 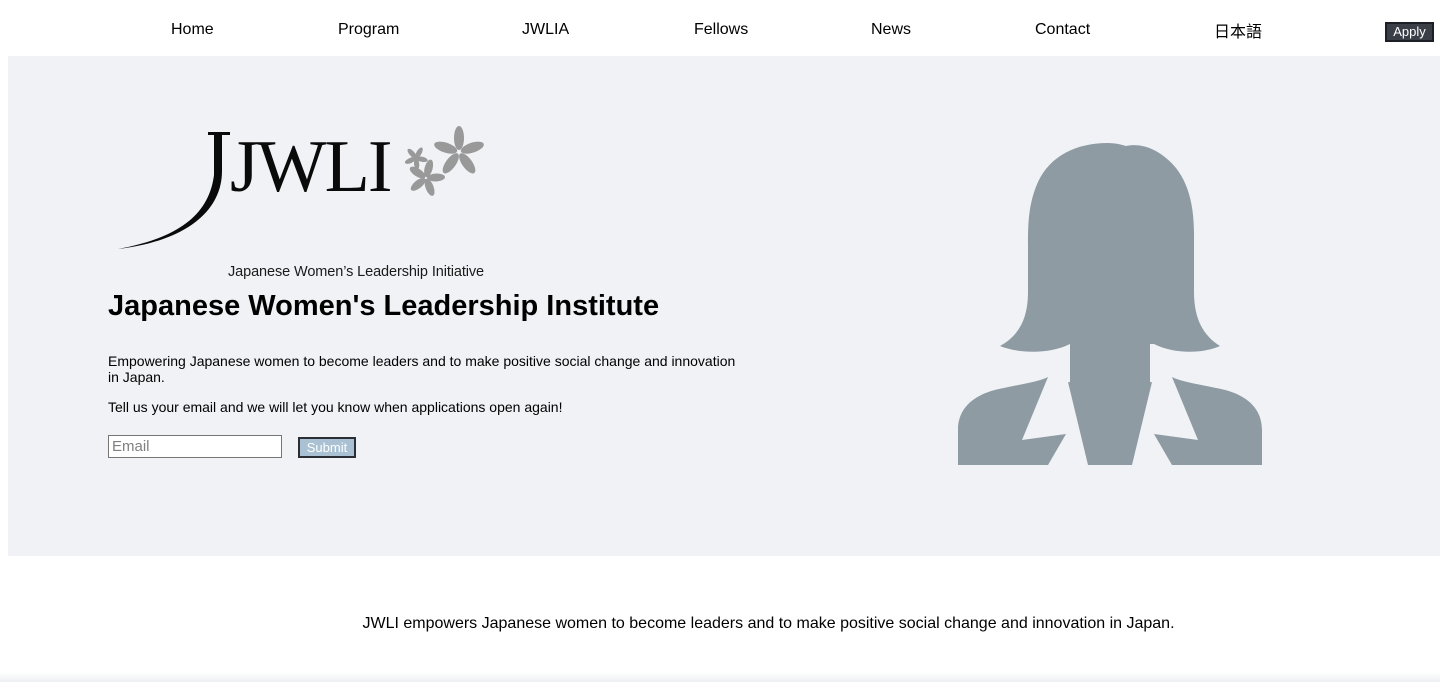 What do you see at coordinates (1062, 30) in the screenshot?
I see `nav-link-contact: Contact` at bounding box center [1062, 30].